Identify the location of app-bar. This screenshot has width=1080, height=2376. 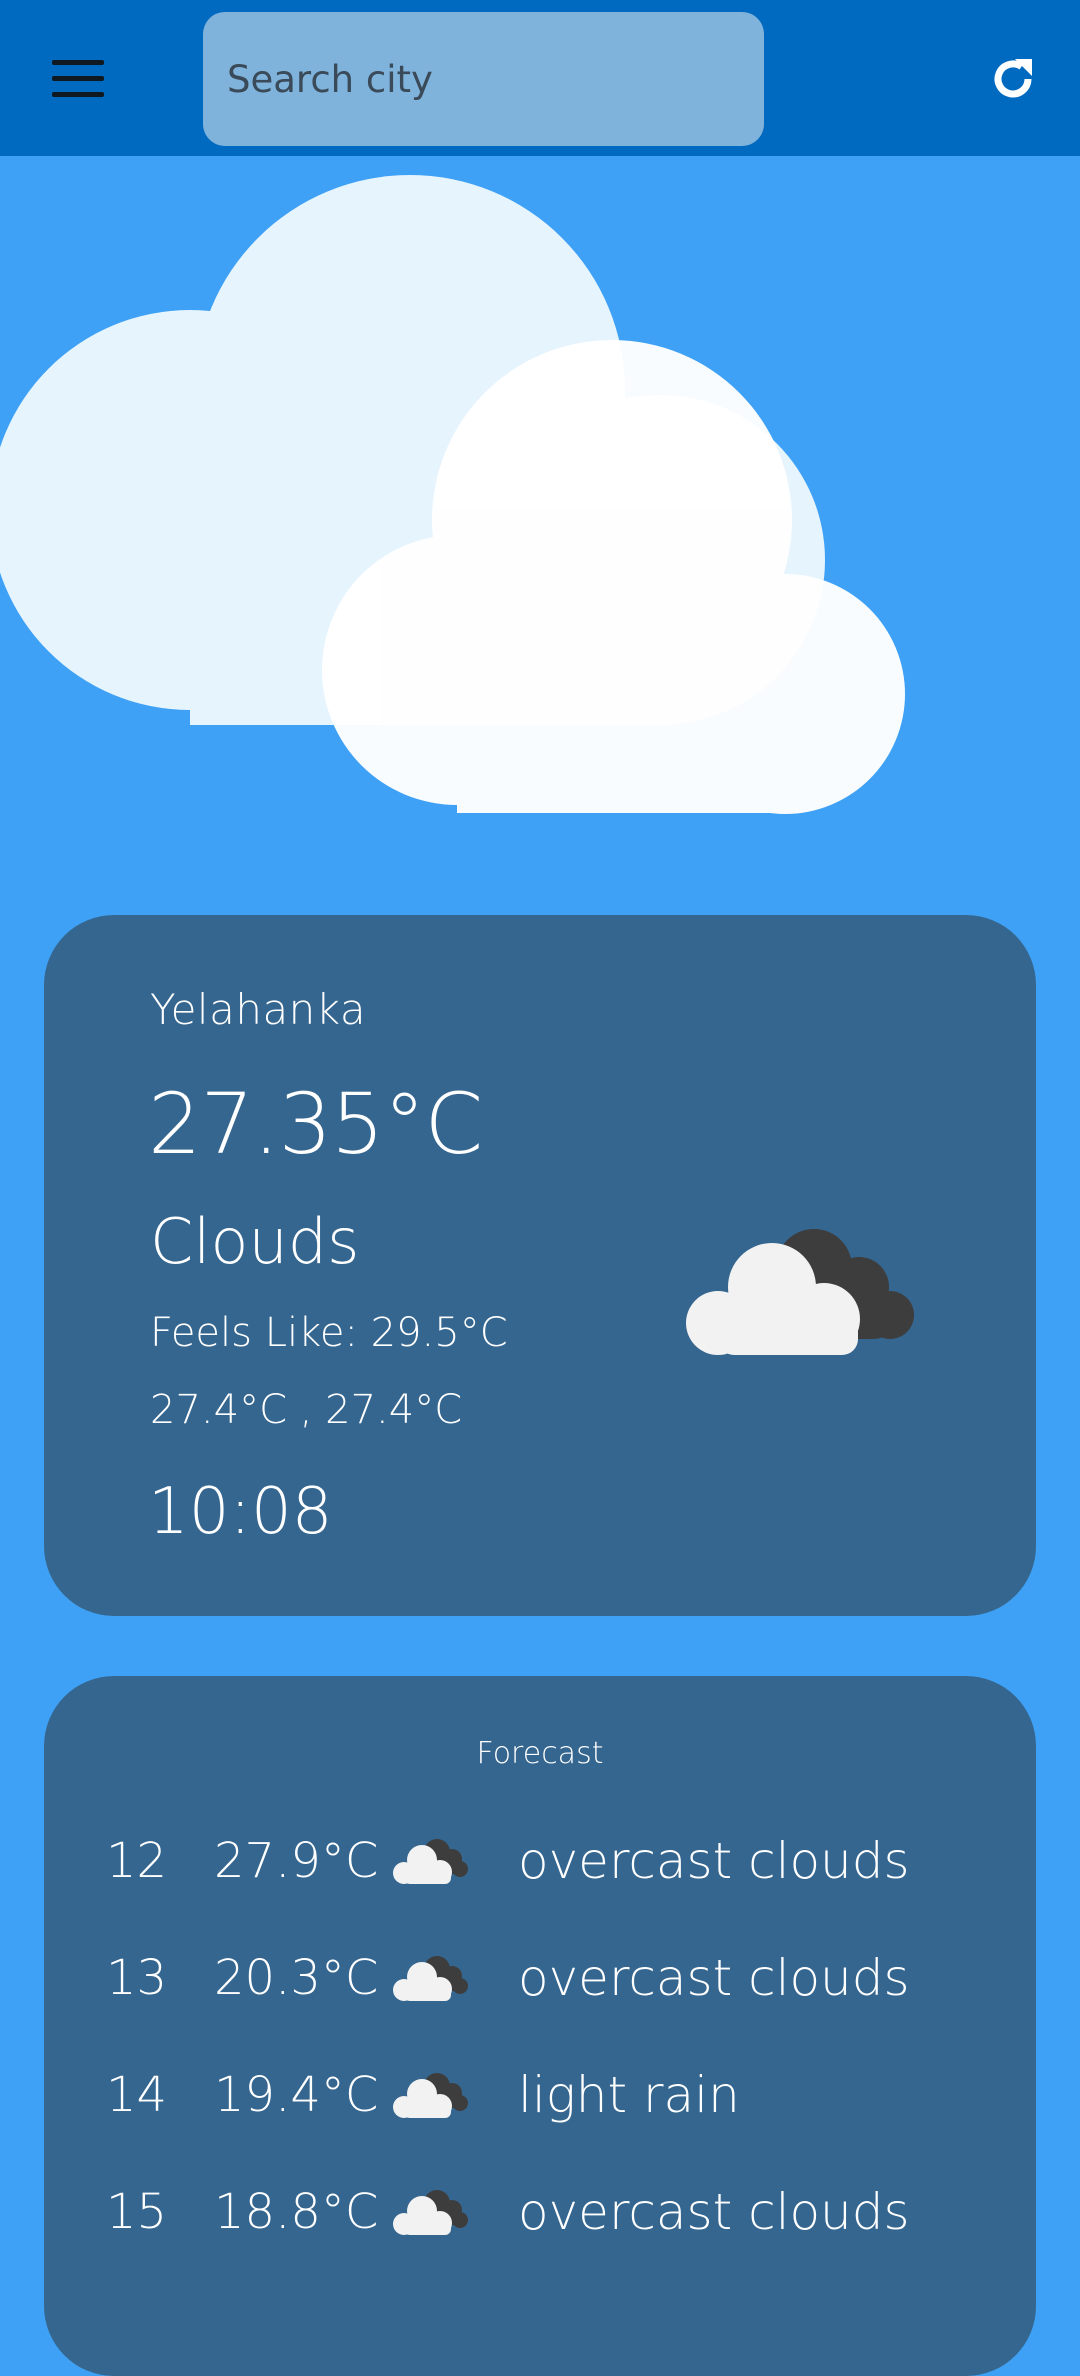
(540, 78).